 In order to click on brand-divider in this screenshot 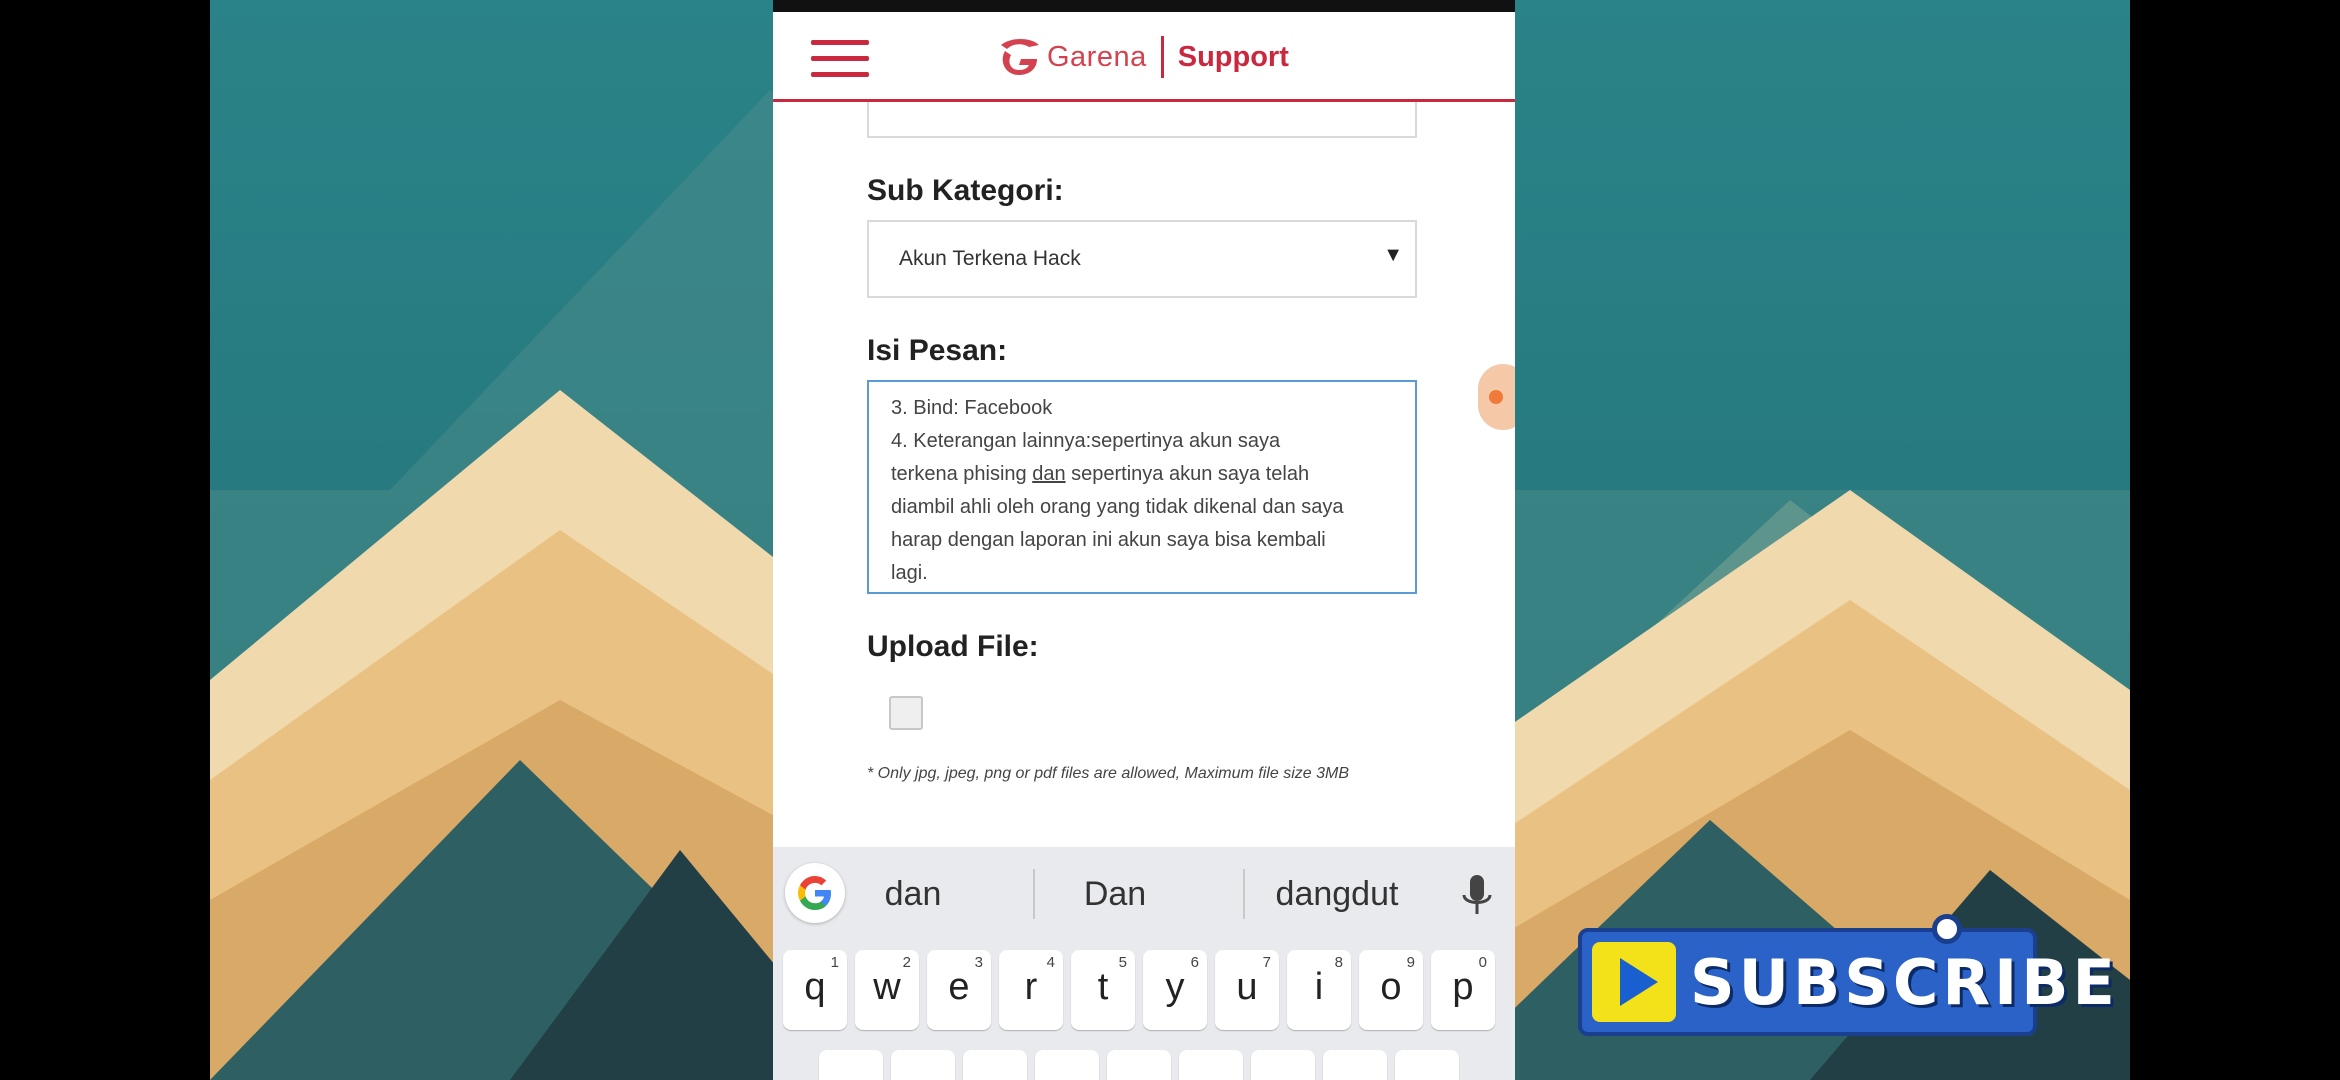, I will do `click(1162, 57)`.